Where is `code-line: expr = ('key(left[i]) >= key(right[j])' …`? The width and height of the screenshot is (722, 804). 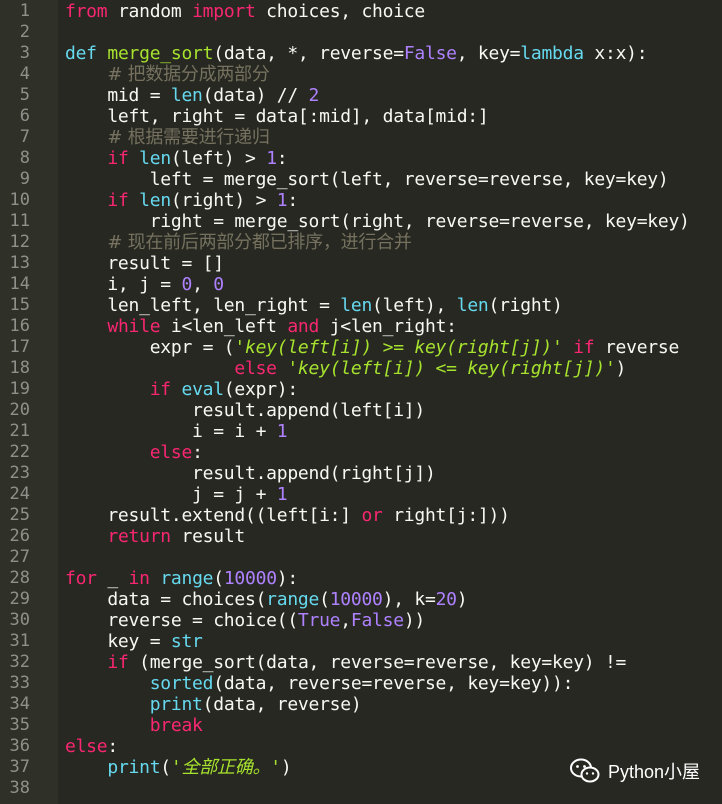
code-line: expr = ('key(left[i]) >= key(right[j])' … is located at coordinates (393, 347).